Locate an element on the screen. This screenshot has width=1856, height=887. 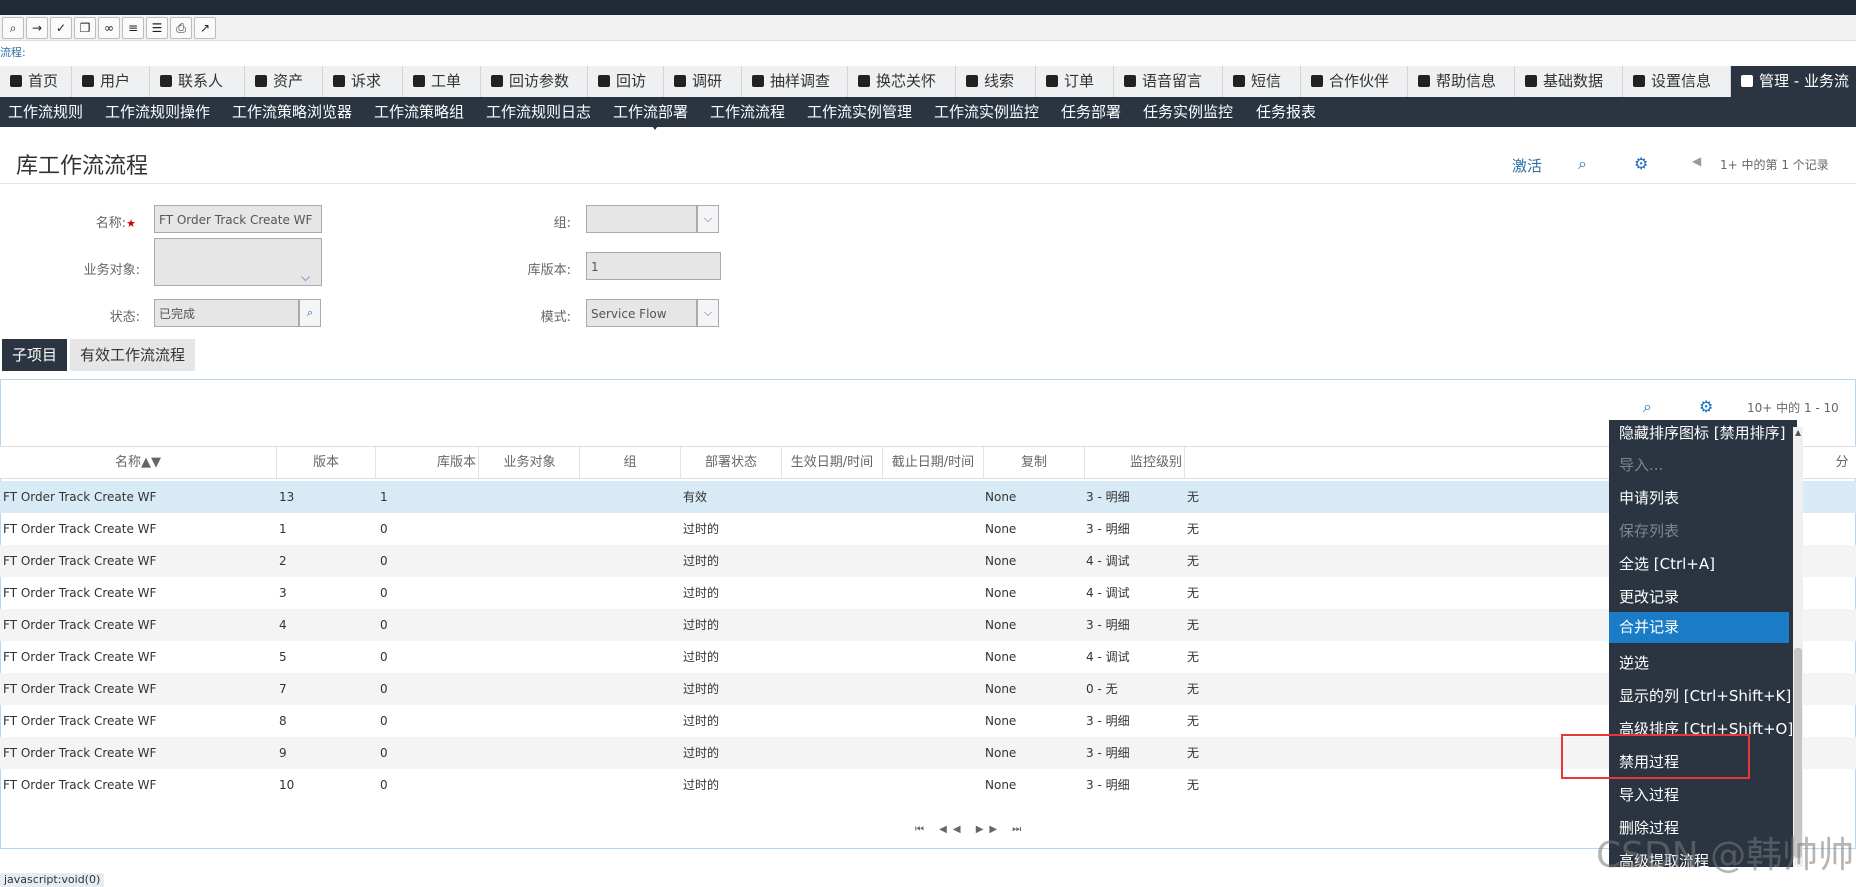
column-header-library-version: 库版本 is located at coordinates (427, 462).